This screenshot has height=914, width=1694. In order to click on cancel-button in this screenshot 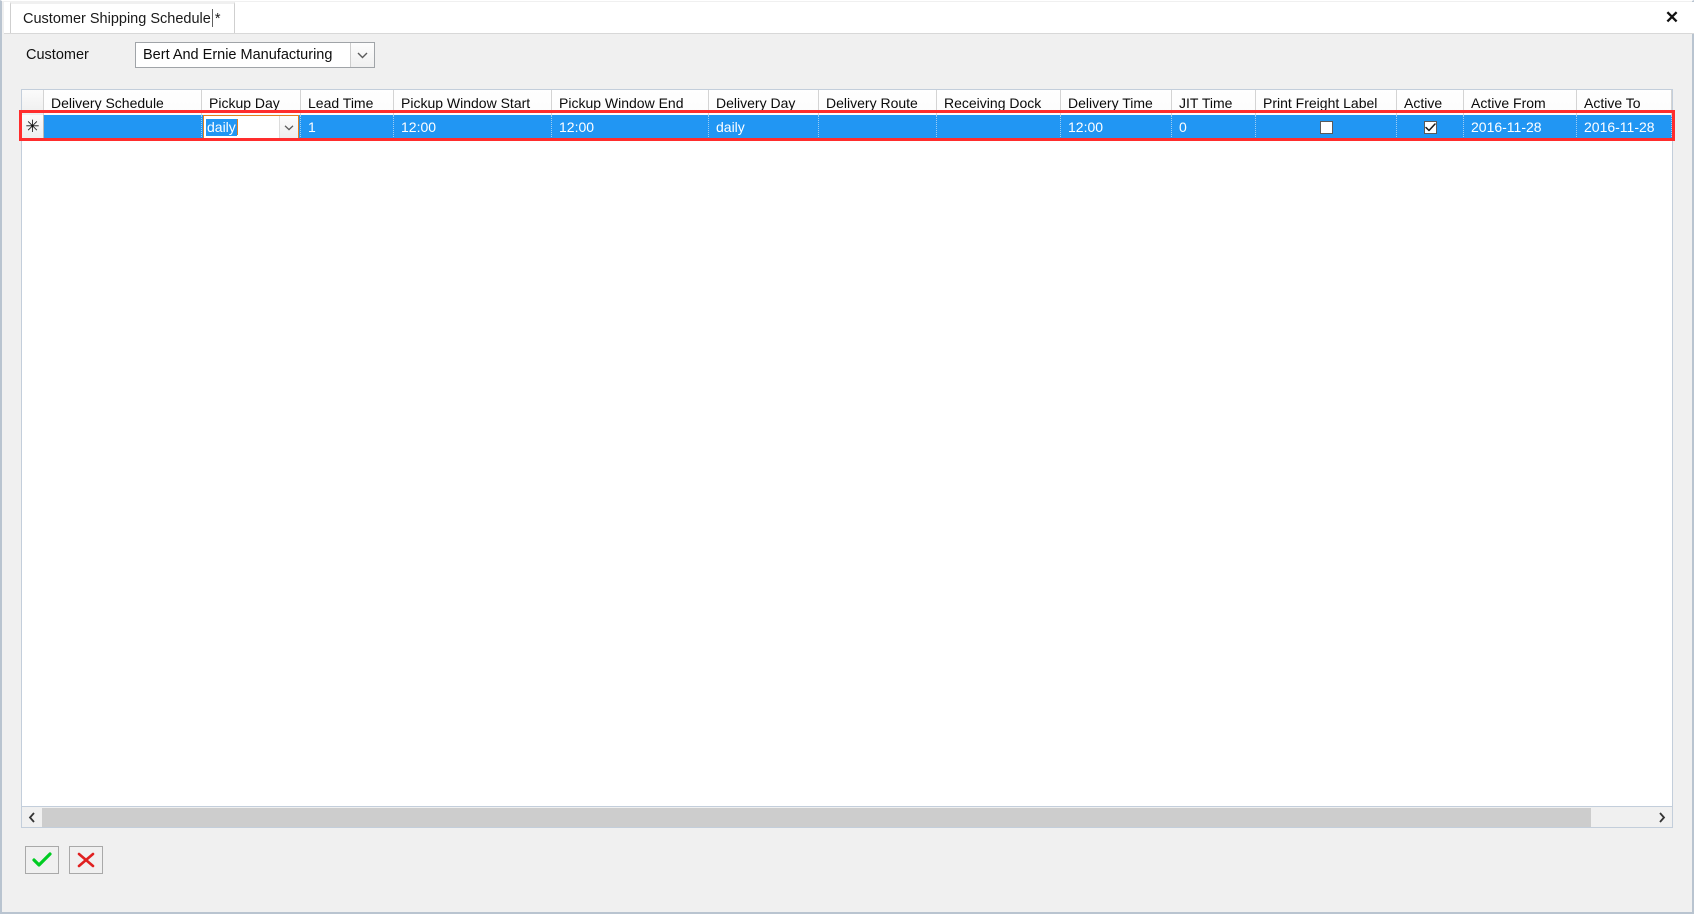, I will do `click(86, 860)`.